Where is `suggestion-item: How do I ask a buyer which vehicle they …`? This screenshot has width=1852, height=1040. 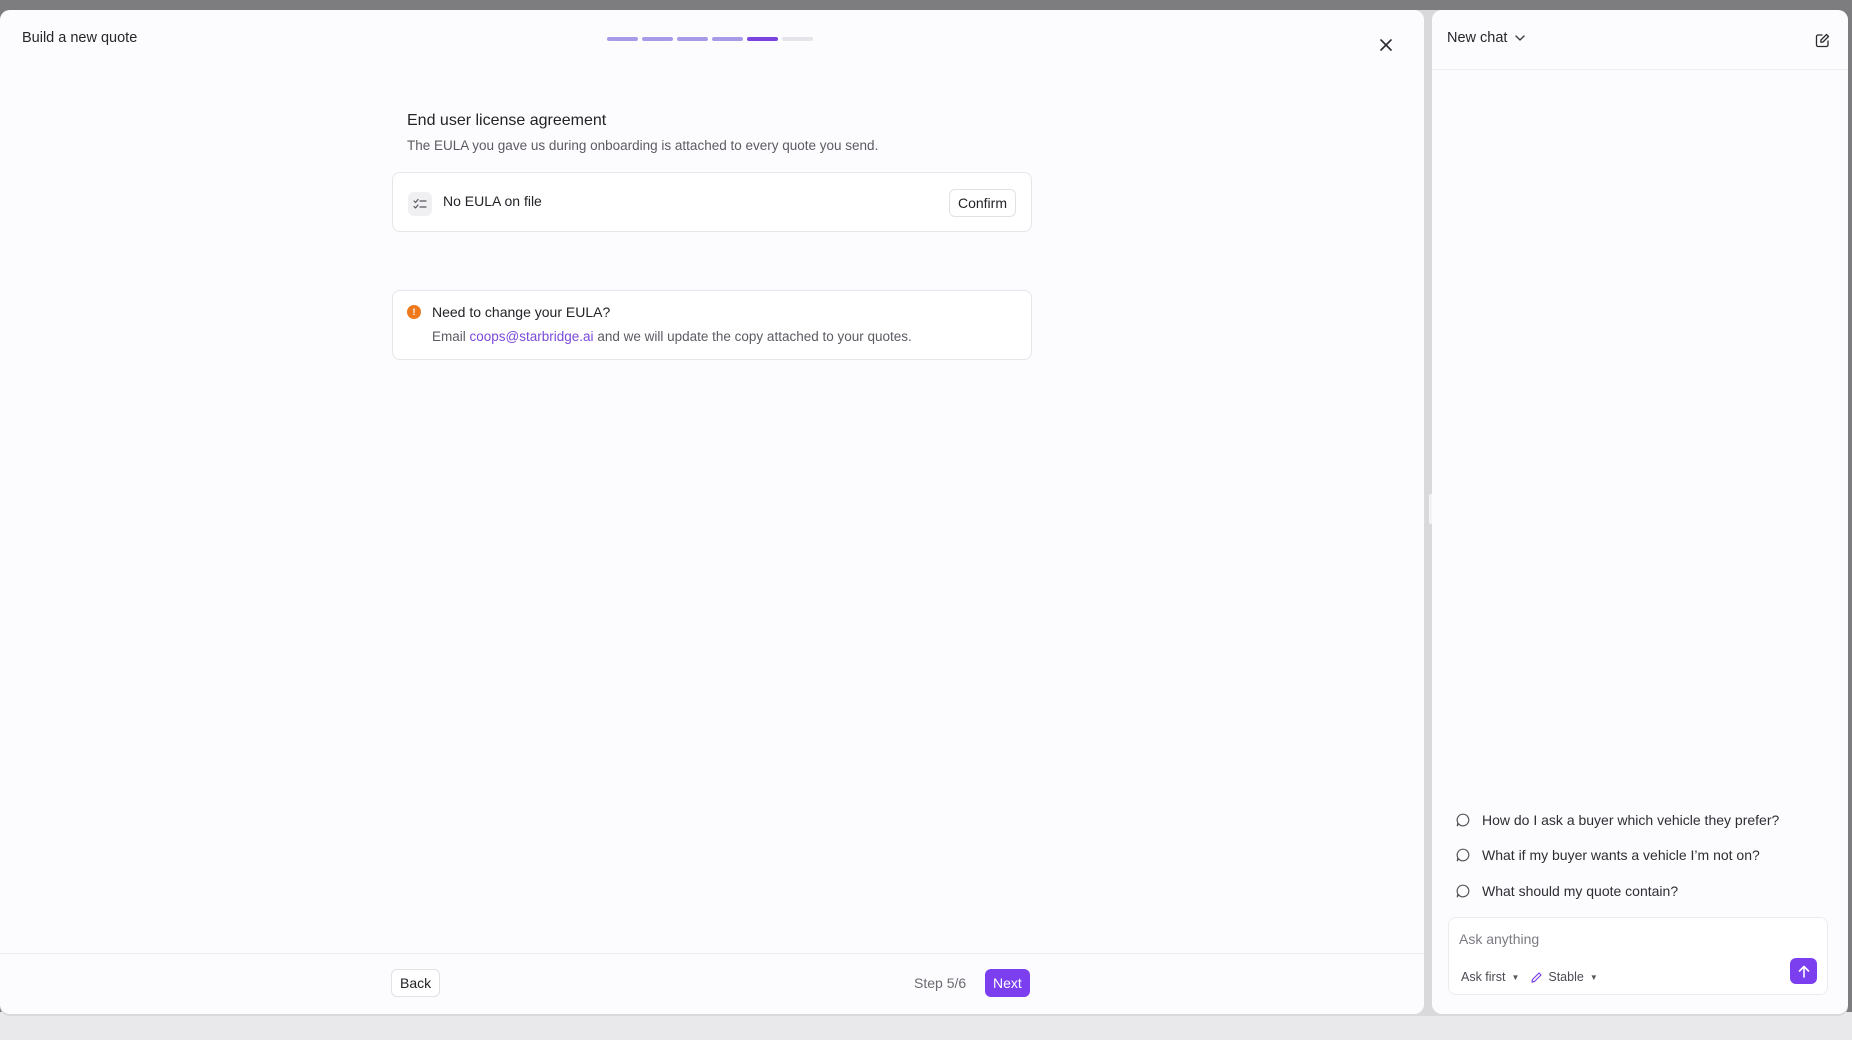
suggestion-item: How do I ask a buyer which vehicle they … is located at coordinates (1646, 820).